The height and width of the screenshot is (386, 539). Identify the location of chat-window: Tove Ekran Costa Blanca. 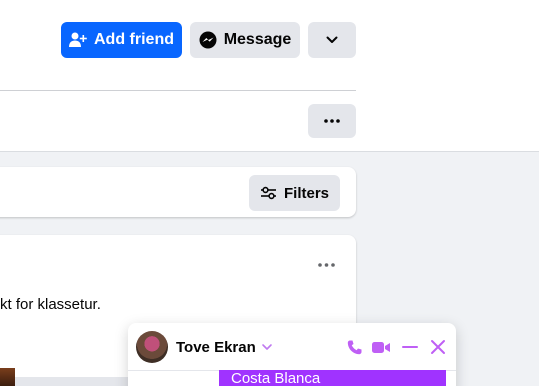
(292, 354).